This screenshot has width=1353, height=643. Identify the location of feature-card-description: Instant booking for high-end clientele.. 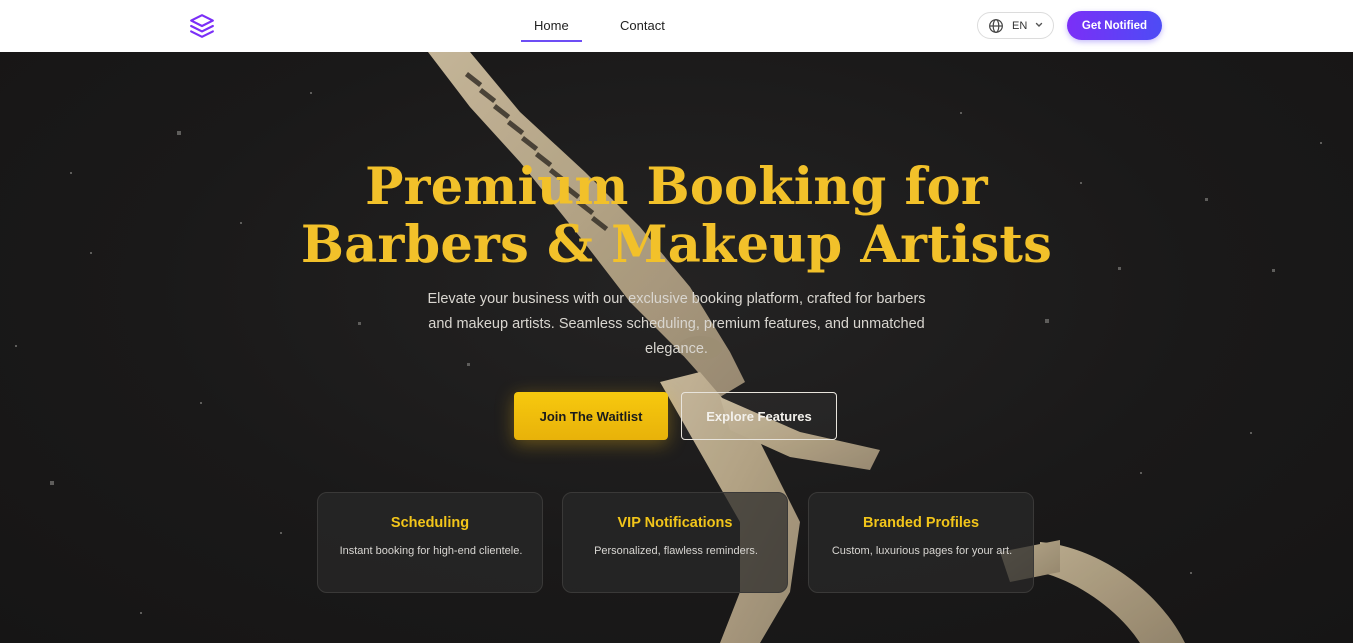
(431, 551).